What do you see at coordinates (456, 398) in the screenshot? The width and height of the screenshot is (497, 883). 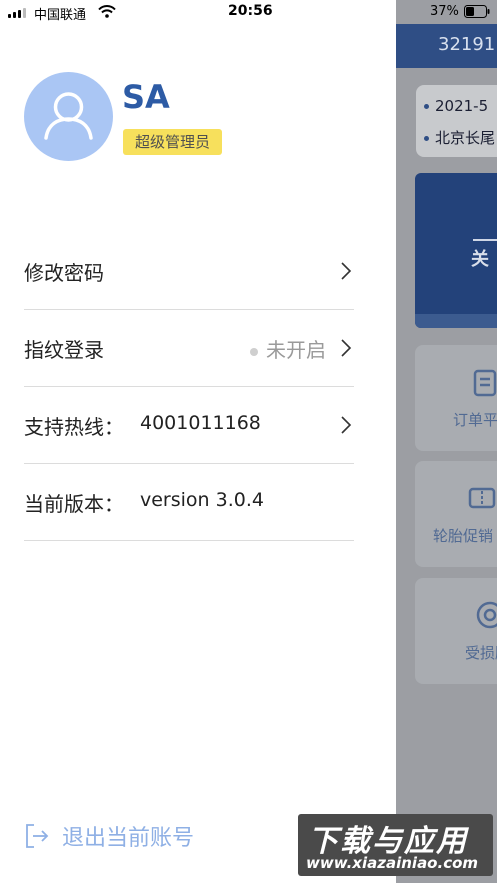 I see `background-tile-orders: 订单平` at bounding box center [456, 398].